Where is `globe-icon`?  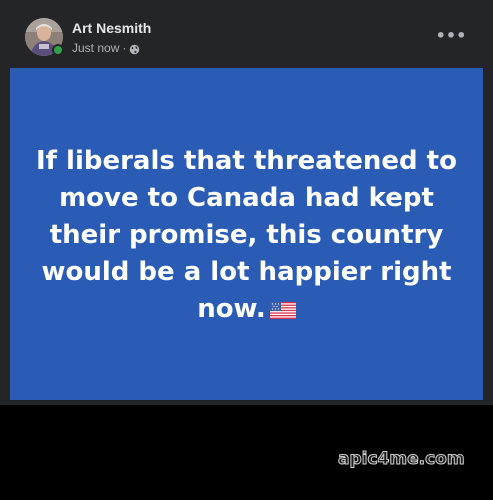
globe-icon is located at coordinates (134, 48).